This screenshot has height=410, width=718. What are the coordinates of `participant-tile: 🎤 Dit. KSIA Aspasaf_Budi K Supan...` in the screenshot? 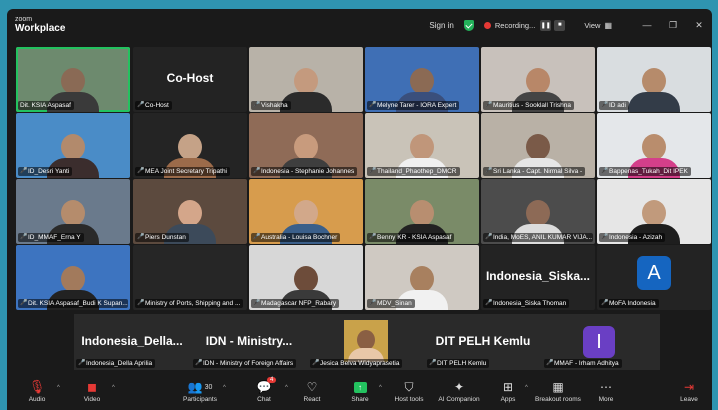 It's located at (73, 277).